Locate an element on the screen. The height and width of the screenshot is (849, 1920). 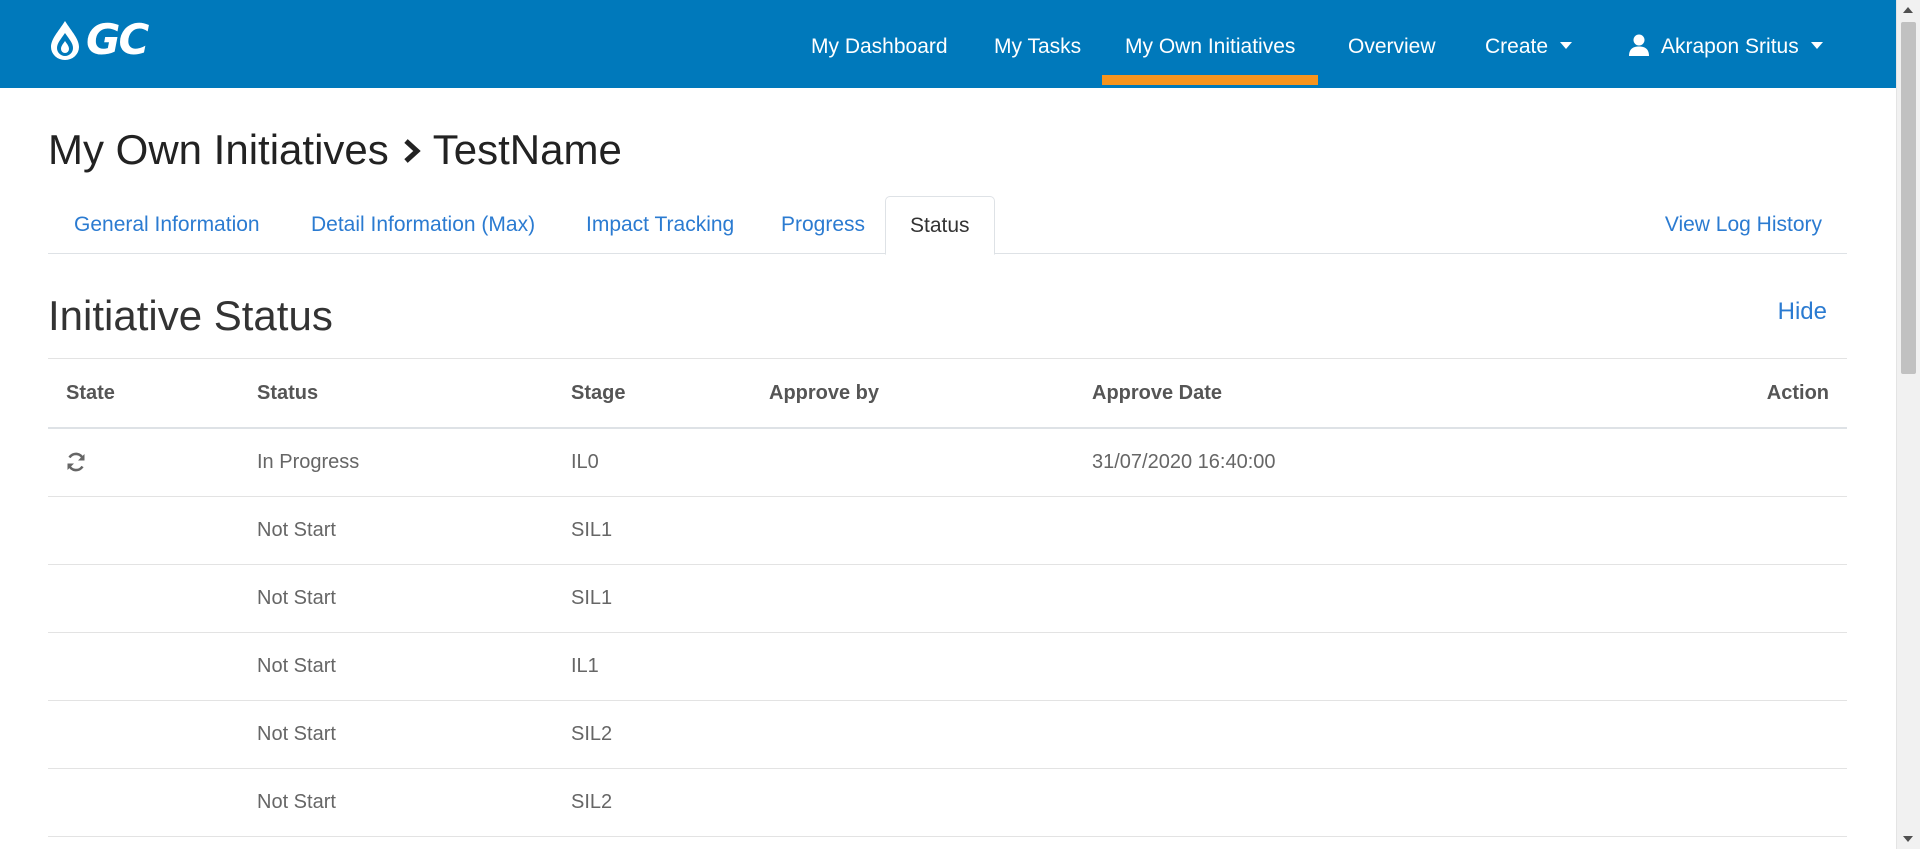
nav-my-dashboard: My Dashboard is located at coordinates (879, 44).